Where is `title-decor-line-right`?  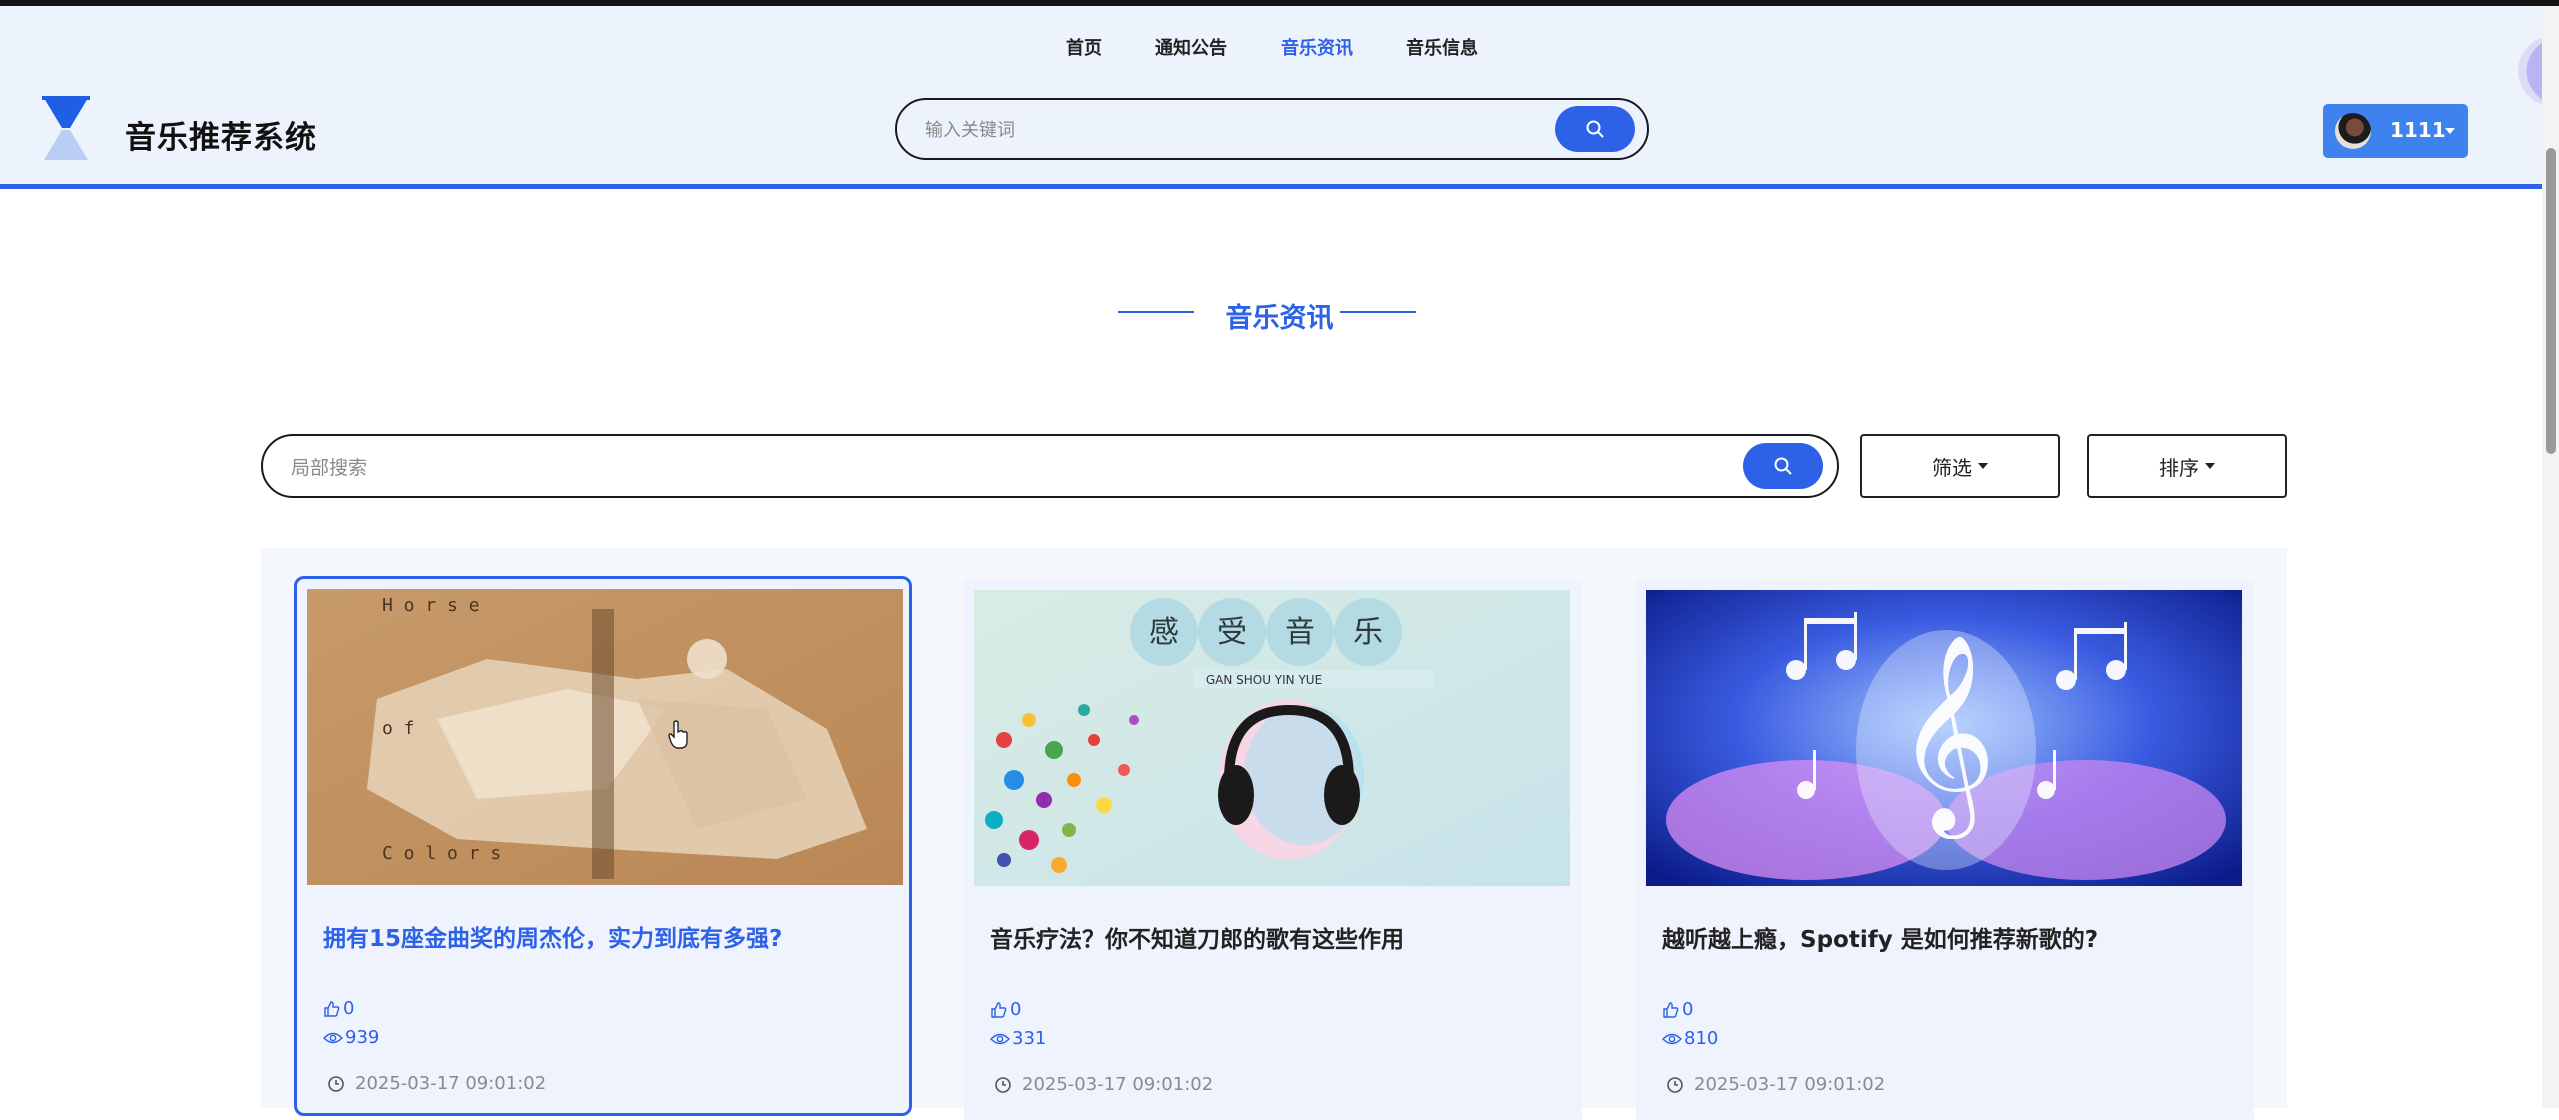
title-decor-line-right is located at coordinates (1378, 312).